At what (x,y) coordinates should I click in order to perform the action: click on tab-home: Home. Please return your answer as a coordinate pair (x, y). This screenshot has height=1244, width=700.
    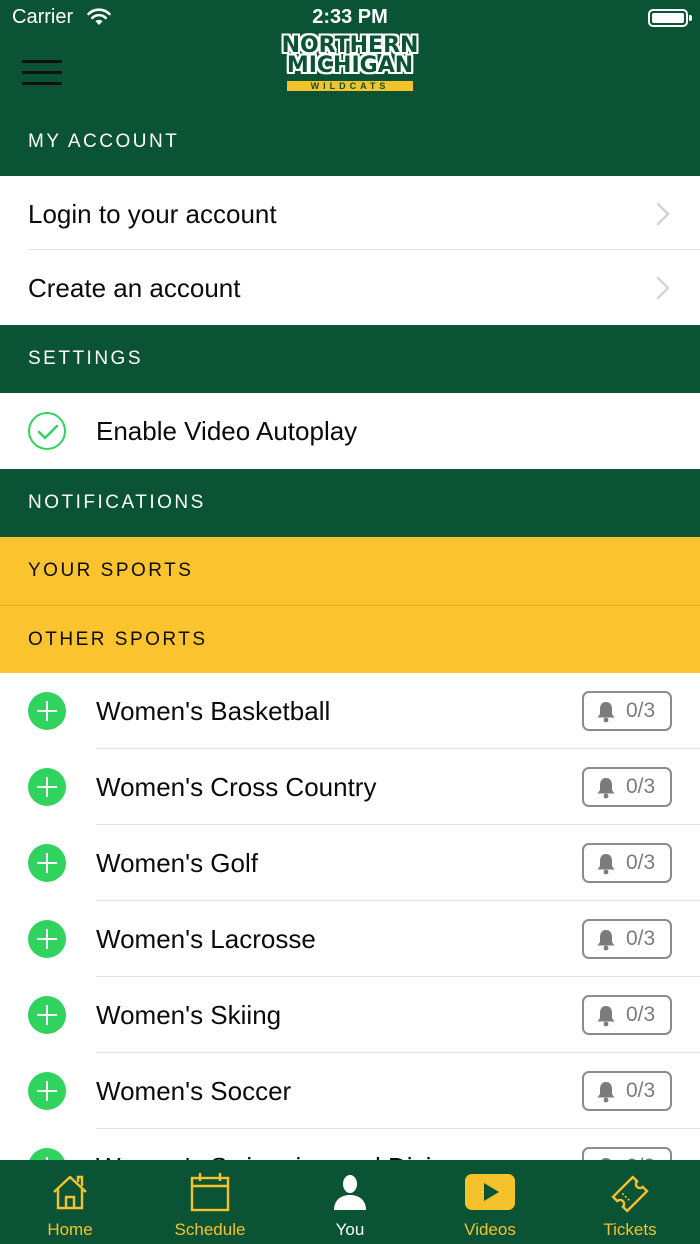
    Looking at the image, I should click on (70, 1202).